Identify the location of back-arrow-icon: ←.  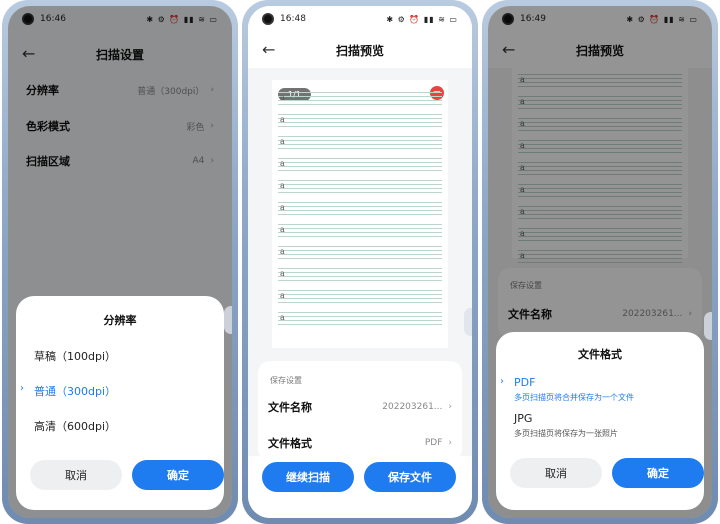
(268, 49).